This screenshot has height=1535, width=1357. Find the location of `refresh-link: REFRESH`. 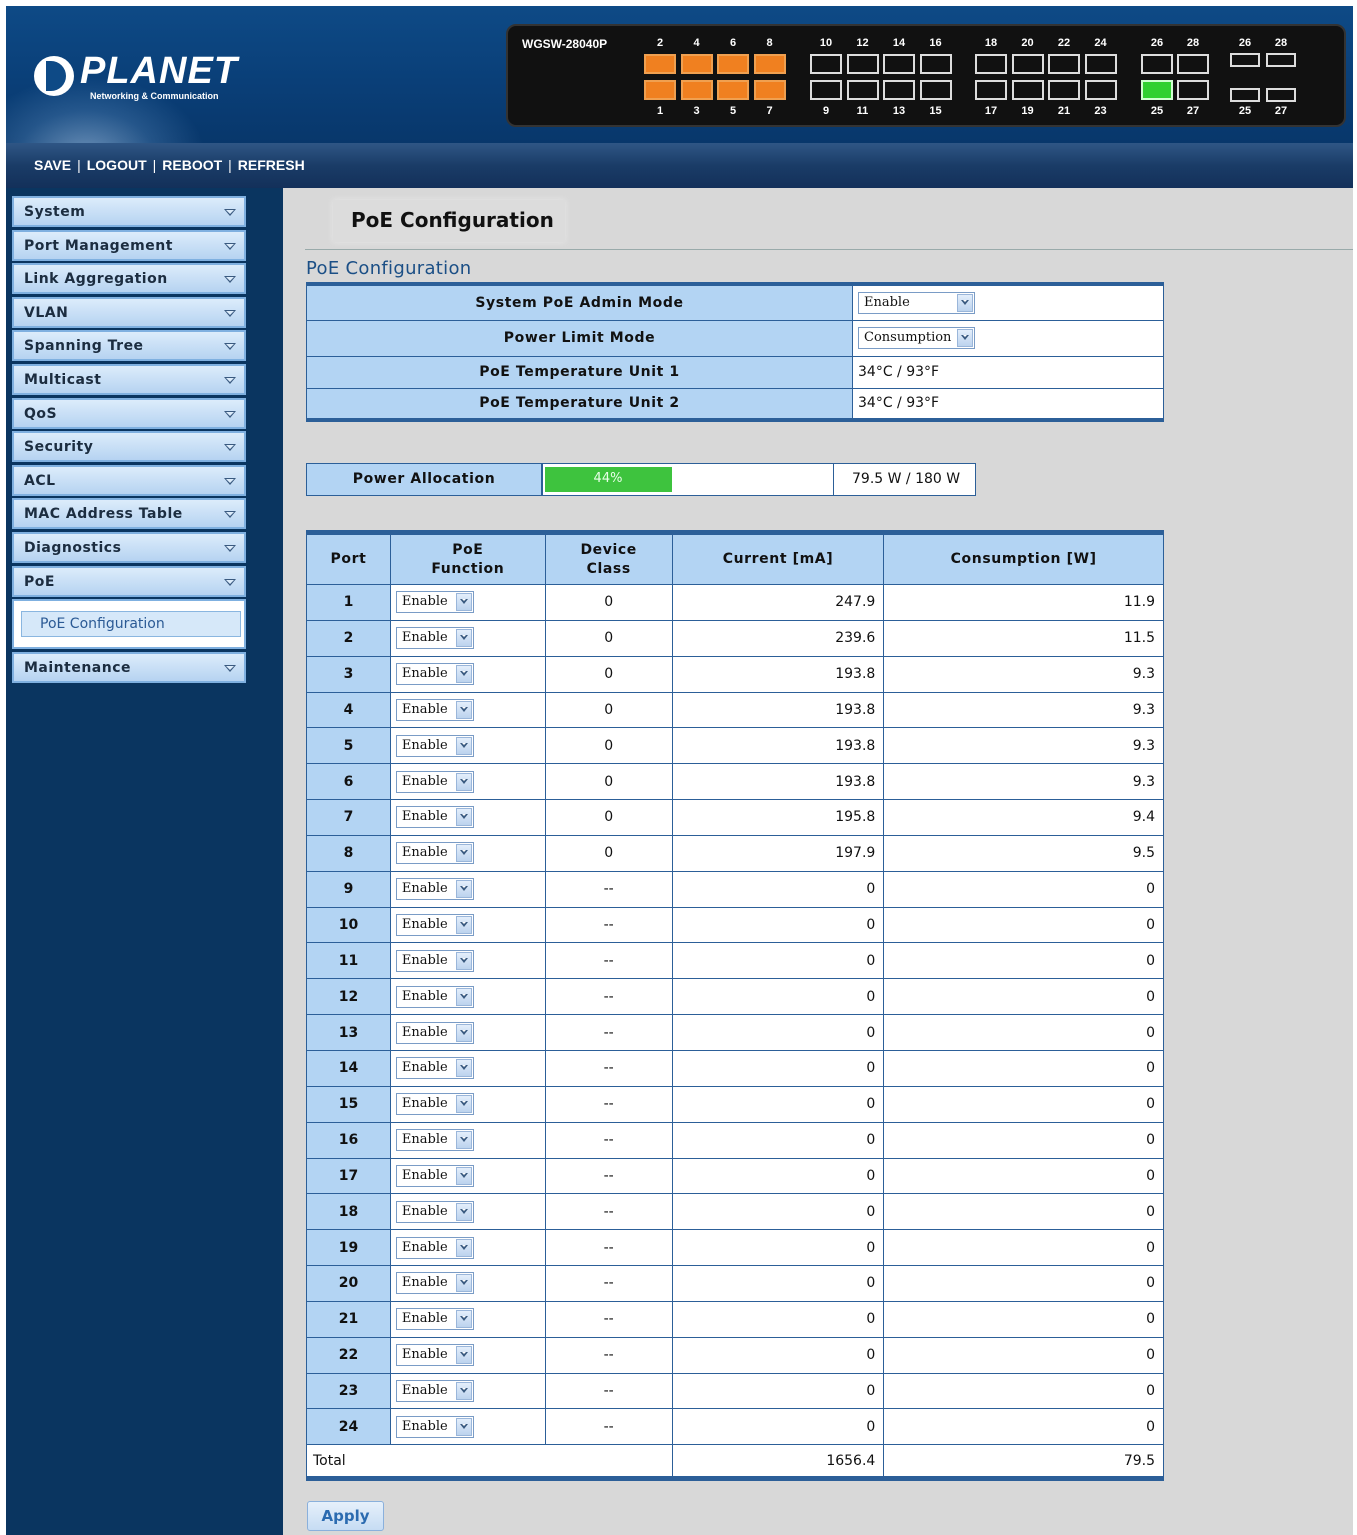

refresh-link: REFRESH is located at coordinates (271, 165).